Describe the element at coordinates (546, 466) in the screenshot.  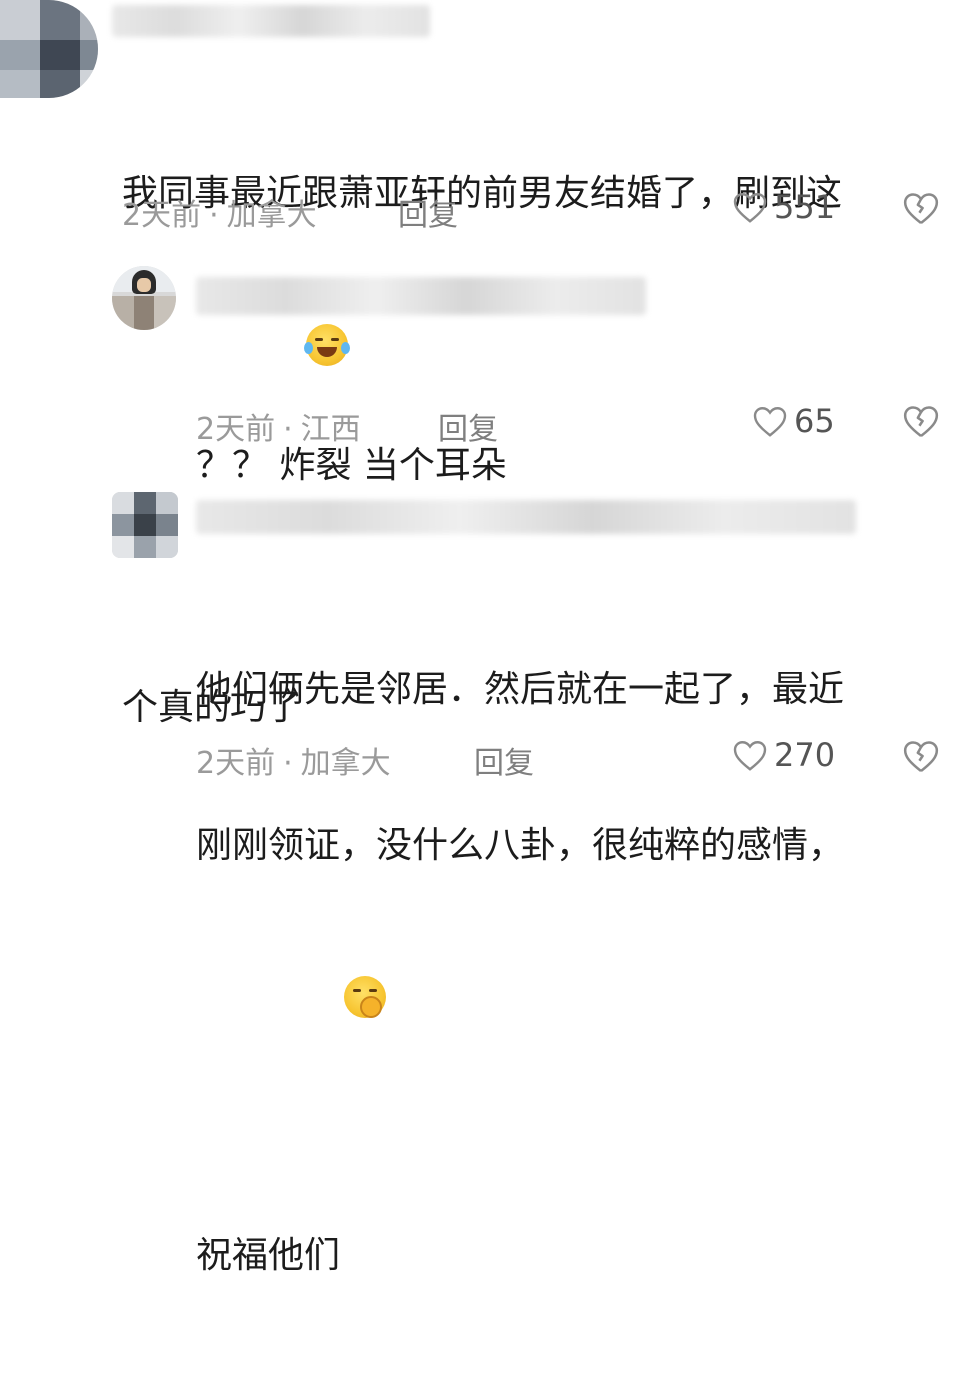
I see `comment-text: ？？ 炸裂 当个耳朵` at that location.